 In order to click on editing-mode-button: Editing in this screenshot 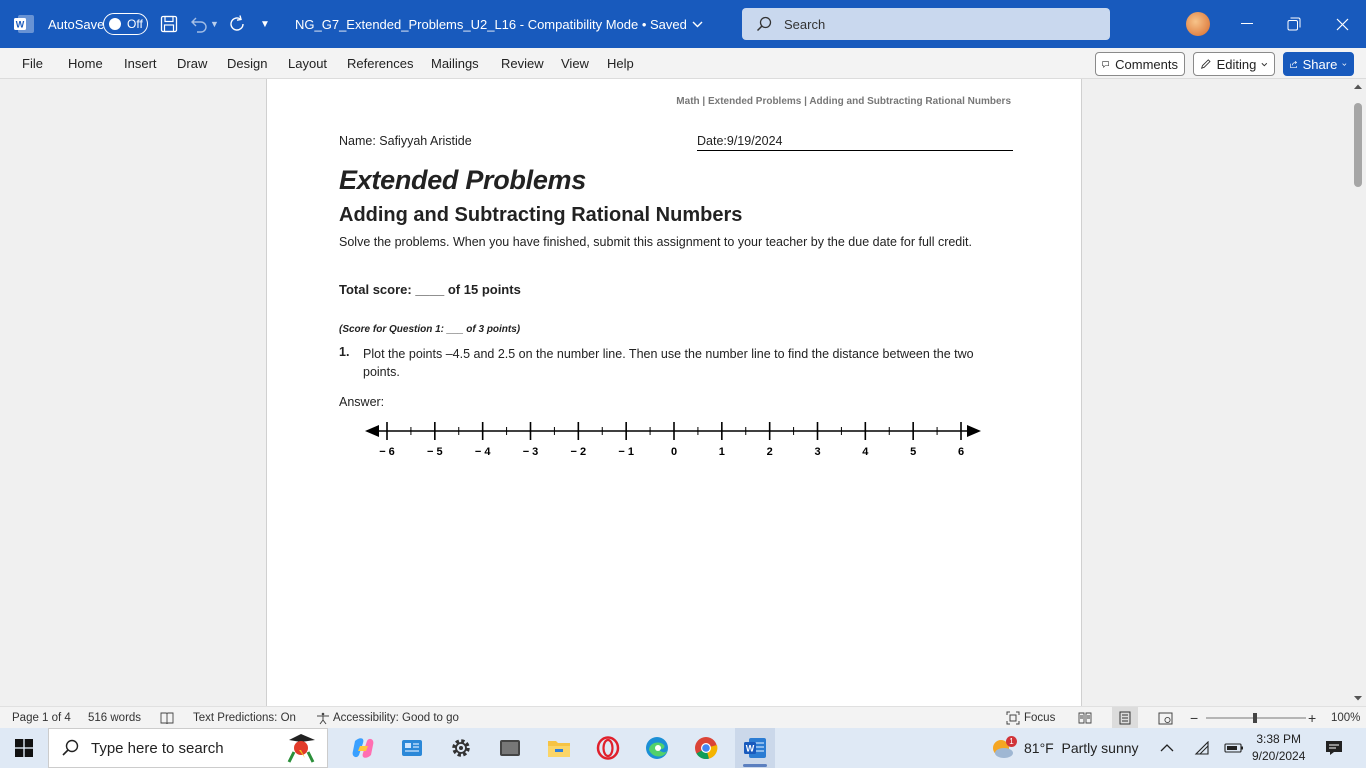, I will do `click(1234, 64)`.